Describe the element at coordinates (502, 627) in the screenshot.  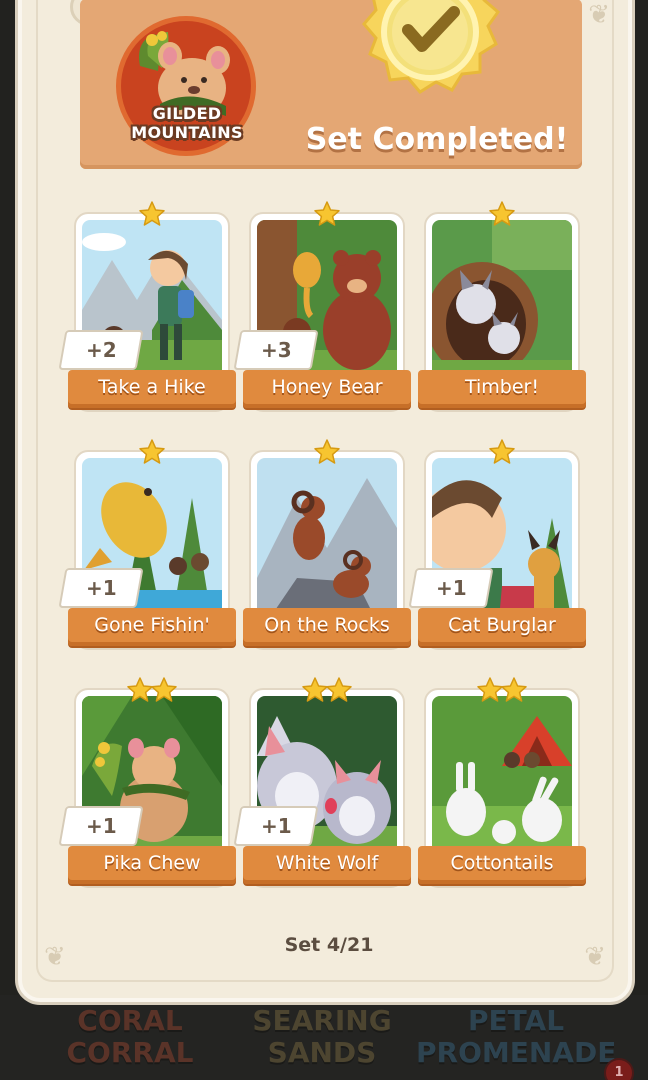
I see `card-name-ribbon: Cat Burglar` at that location.